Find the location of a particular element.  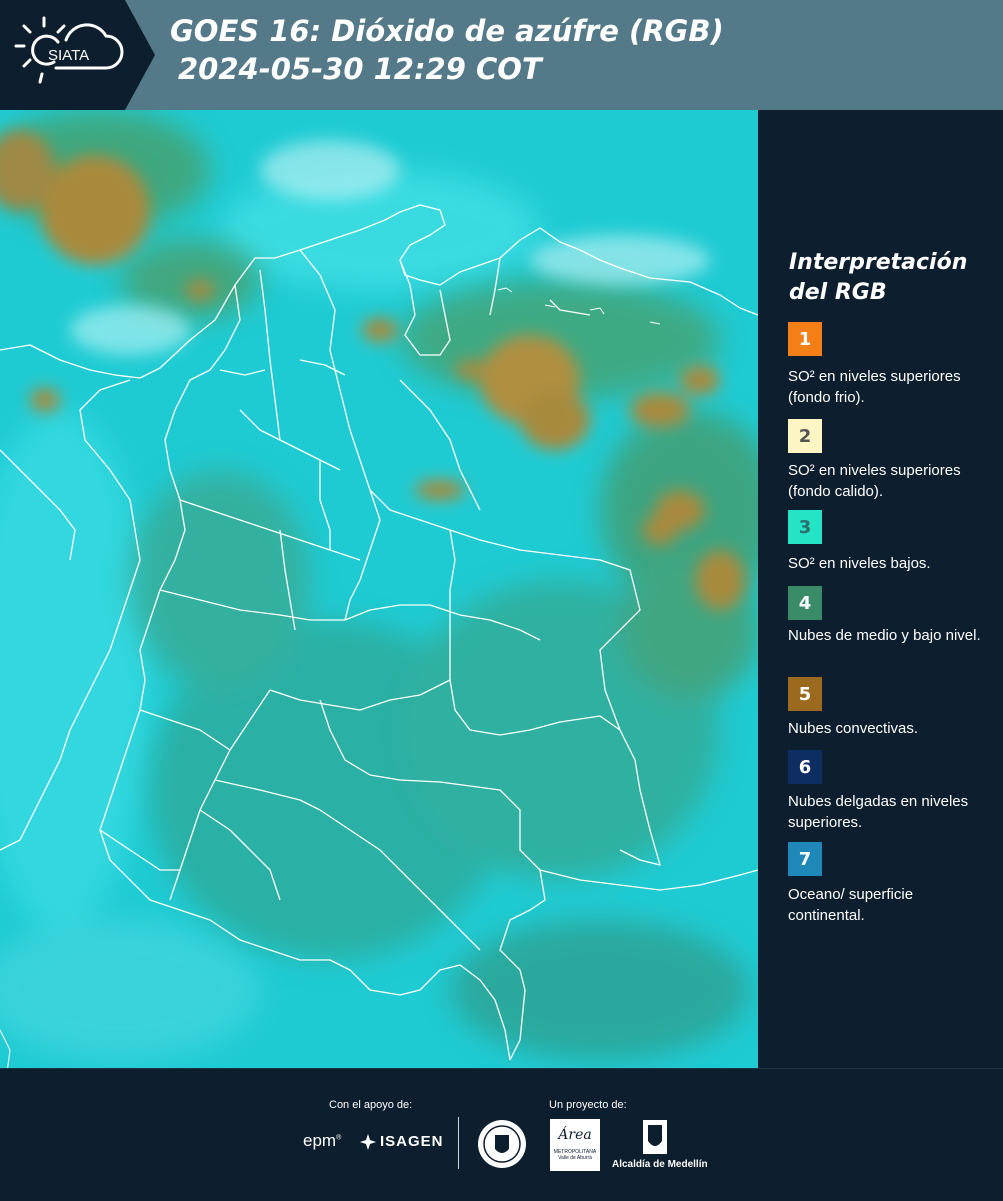

footer-divider is located at coordinates (458, 1143).